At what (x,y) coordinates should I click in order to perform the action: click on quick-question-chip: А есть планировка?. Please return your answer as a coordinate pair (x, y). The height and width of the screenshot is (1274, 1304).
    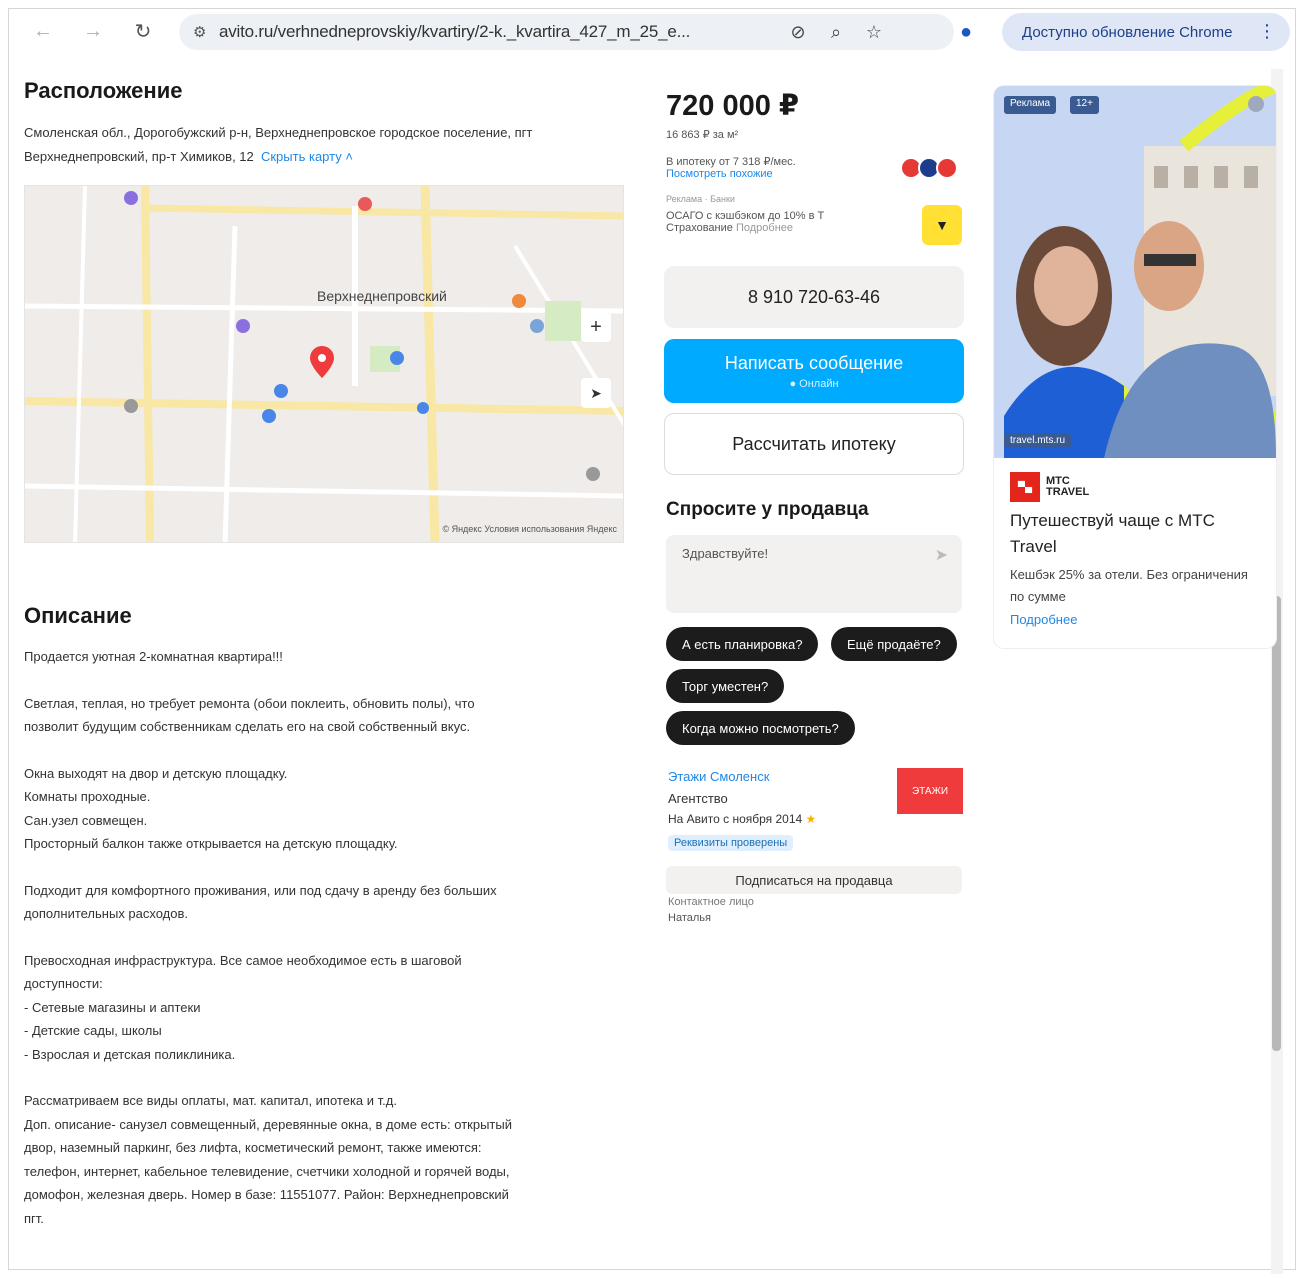
    Looking at the image, I should click on (742, 644).